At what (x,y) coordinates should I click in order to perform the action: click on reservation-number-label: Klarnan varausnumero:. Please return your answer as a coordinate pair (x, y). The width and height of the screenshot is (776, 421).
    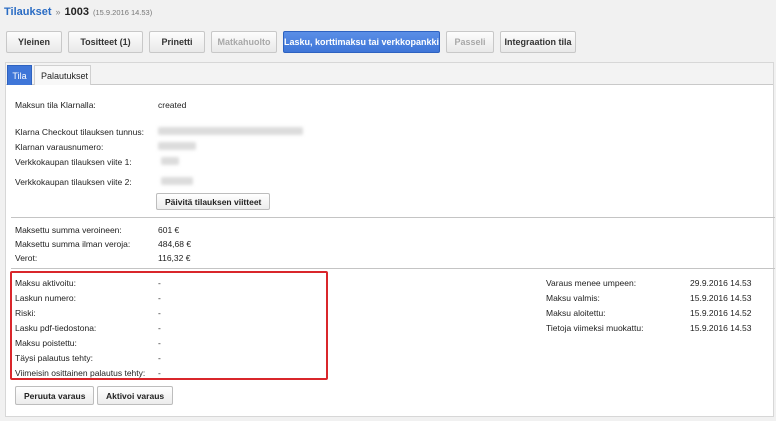
    Looking at the image, I should click on (59, 147).